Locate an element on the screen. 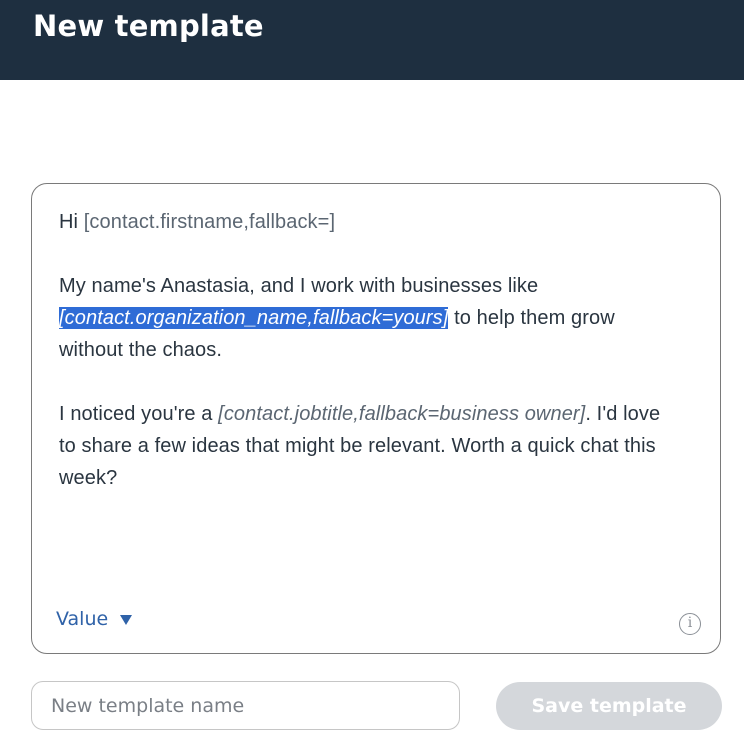 The width and height of the screenshot is (744, 745). pitch-line-1-prefix: I noticed you're a is located at coordinates (139, 414).